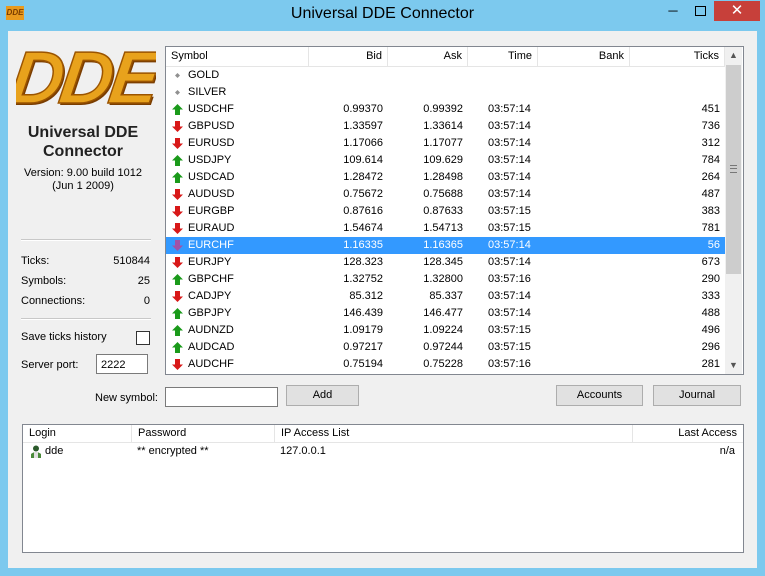 The image size is (765, 576). What do you see at coordinates (86, 79) in the screenshot?
I see `svg-text: DDE` at bounding box center [86, 79].